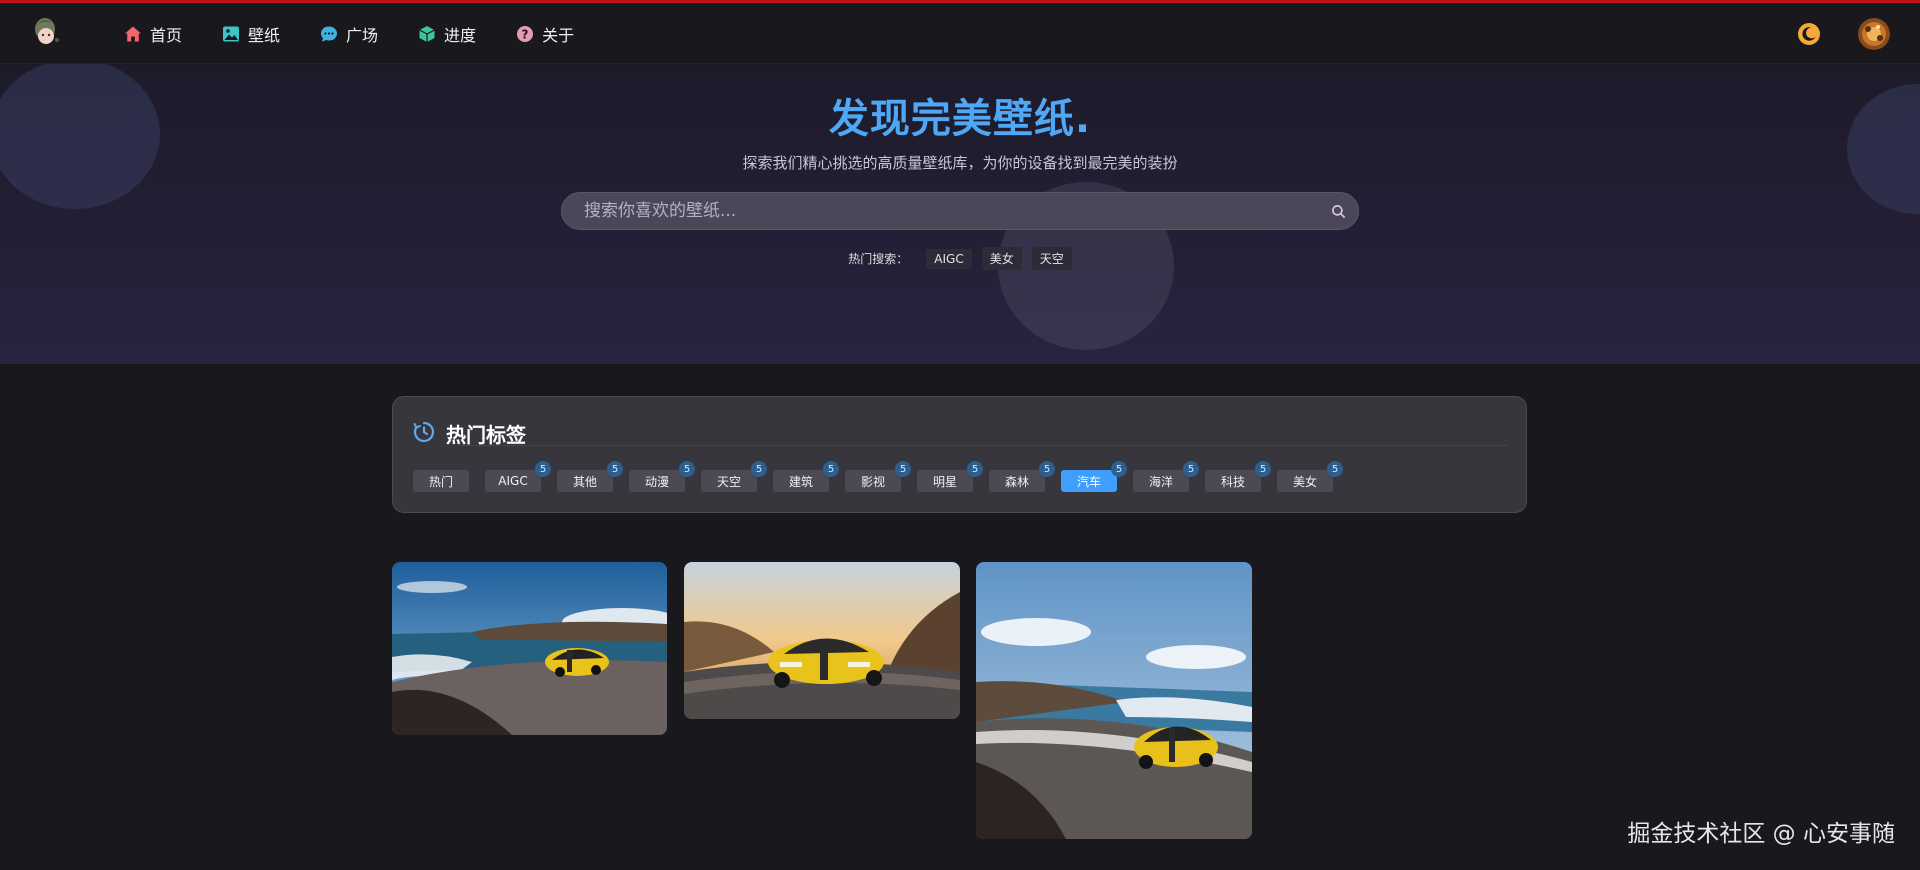 This screenshot has height=870, width=1920. What do you see at coordinates (940, 211) in the screenshot?
I see `search-input` at bounding box center [940, 211].